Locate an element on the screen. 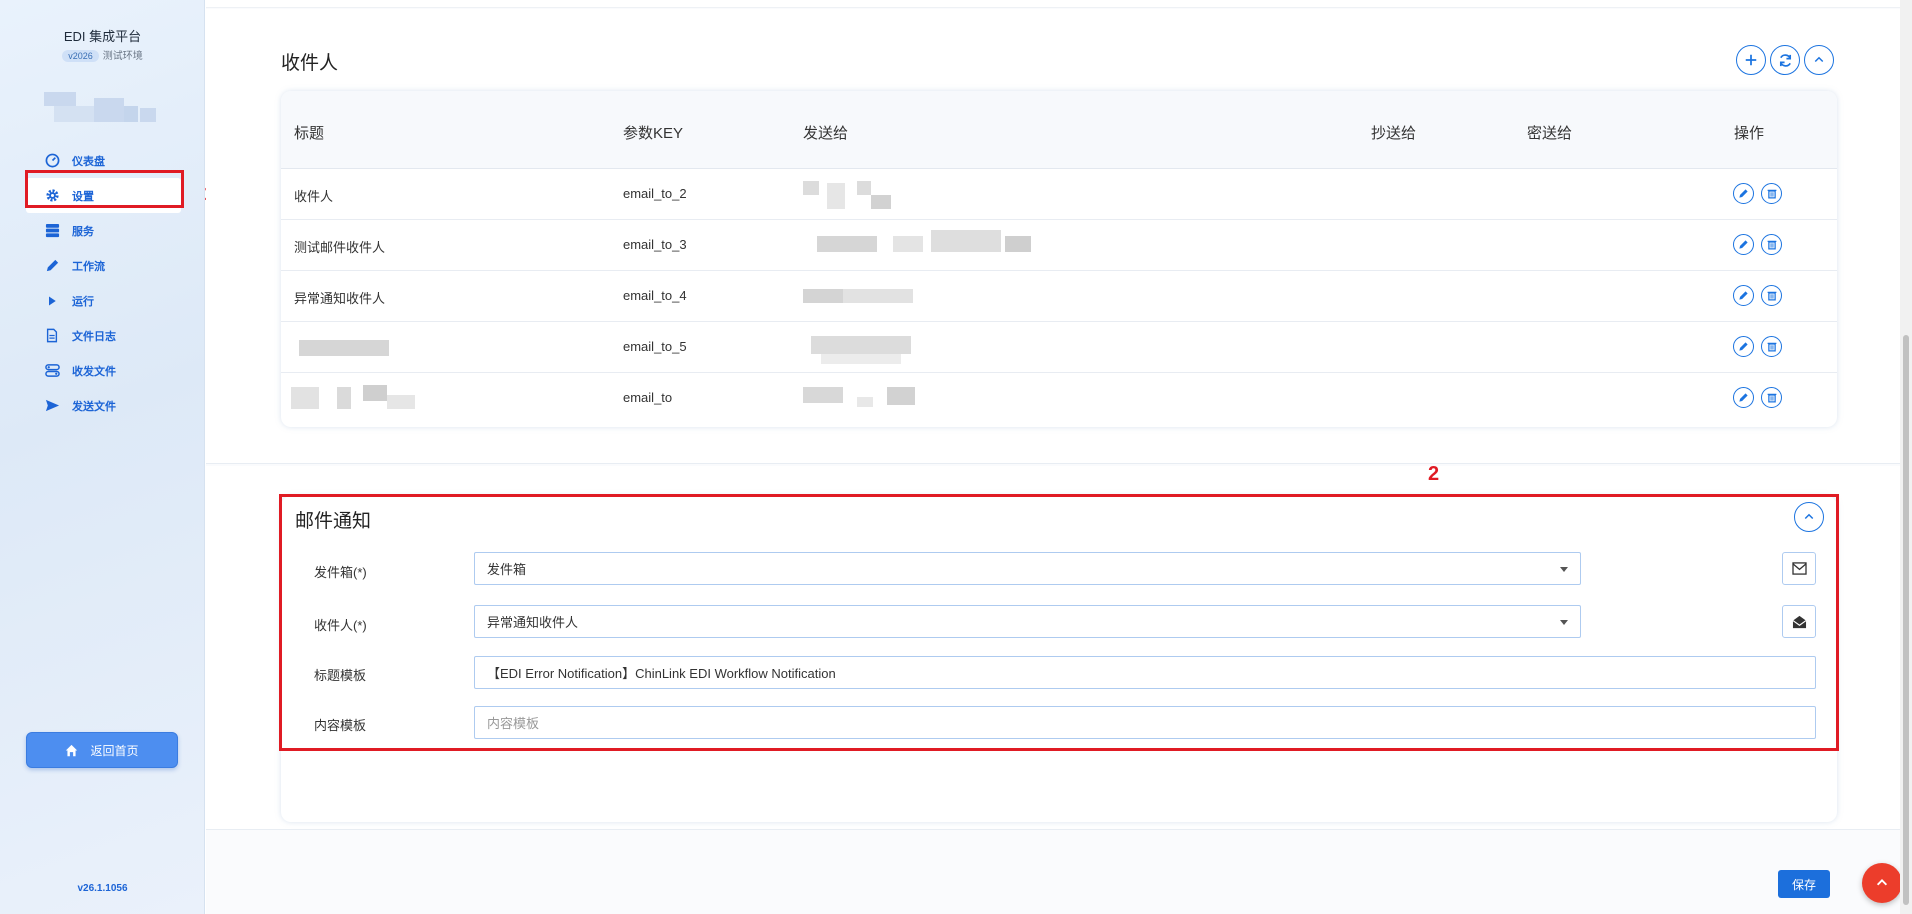 The width and height of the screenshot is (1912, 914). annotation-marker-2: 2 is located at coordinates (1434, 474).